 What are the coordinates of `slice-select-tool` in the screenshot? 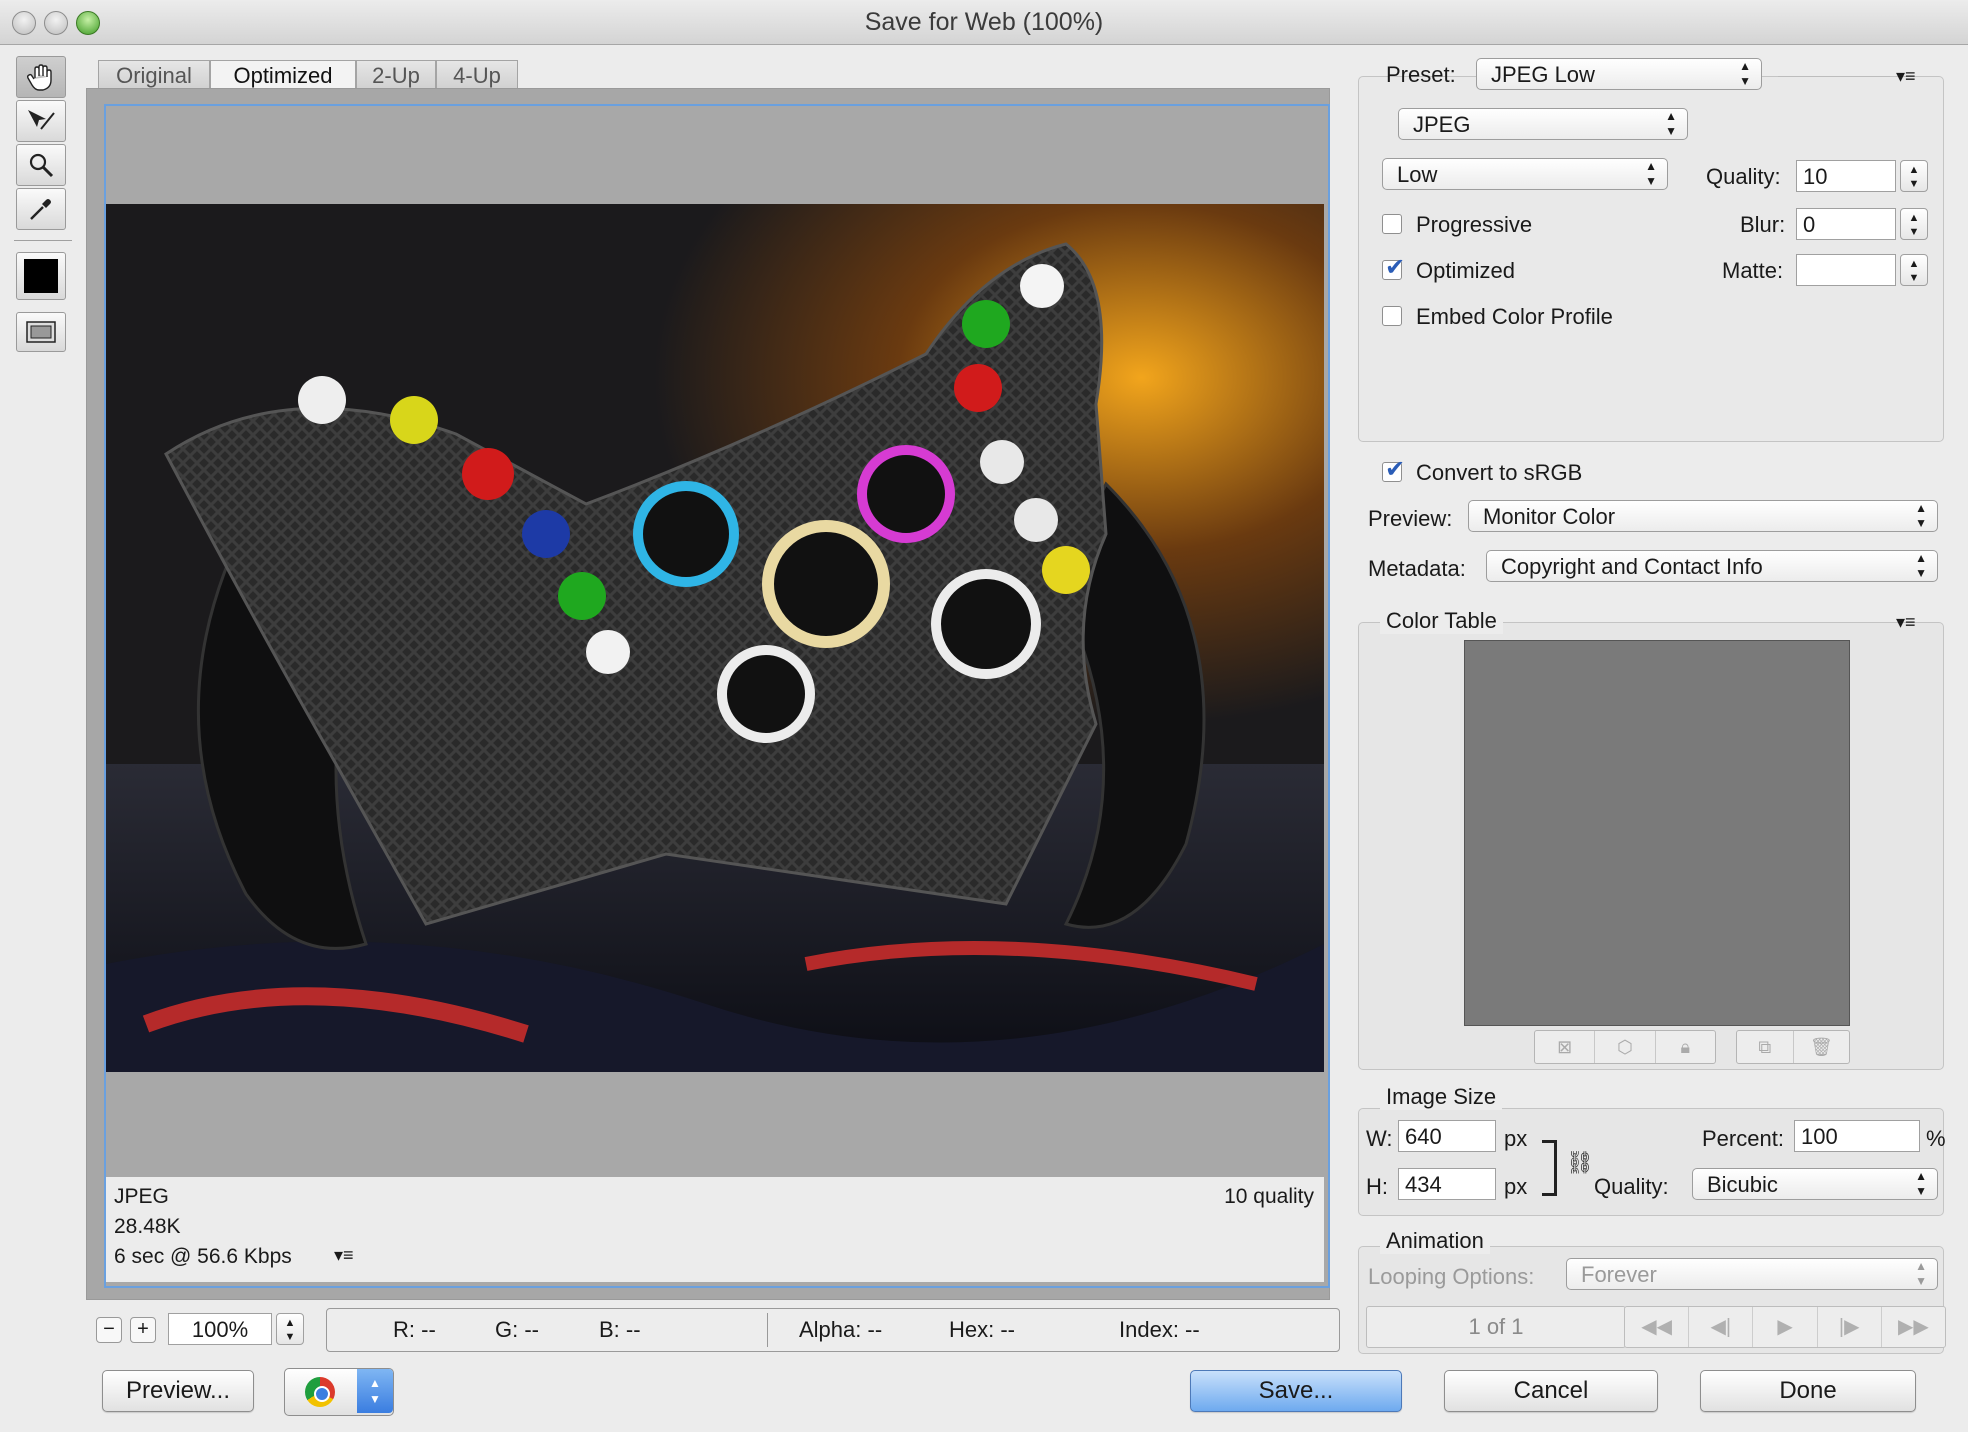 It's located at (41, 121).